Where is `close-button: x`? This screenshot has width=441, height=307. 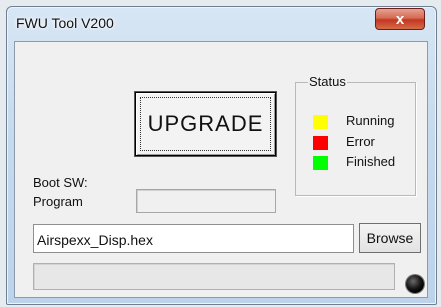
close-button: x is located at coordinates (400, 19).